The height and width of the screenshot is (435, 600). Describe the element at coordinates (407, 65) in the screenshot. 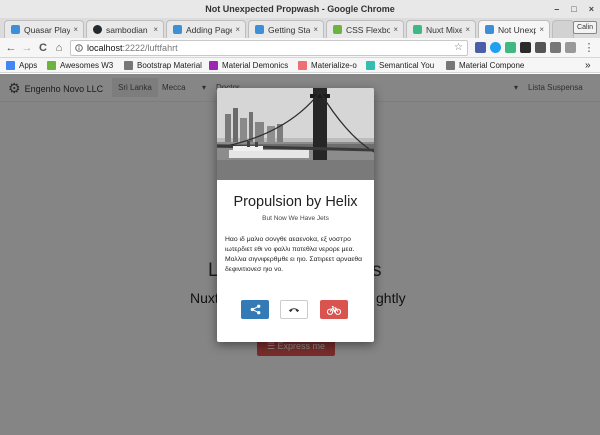

I see `bookmark-label: Semantical You` at that location.